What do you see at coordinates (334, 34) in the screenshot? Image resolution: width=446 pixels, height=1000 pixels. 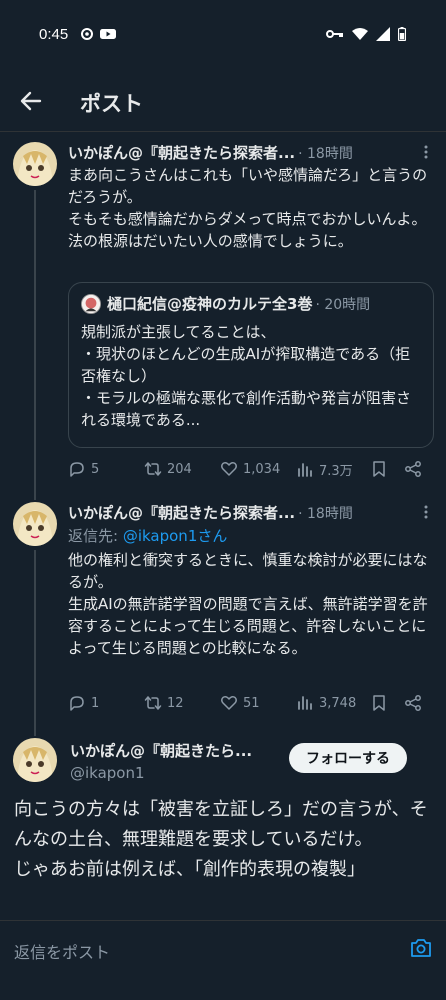 I see `key-icon` at bounding box center [334, 34].